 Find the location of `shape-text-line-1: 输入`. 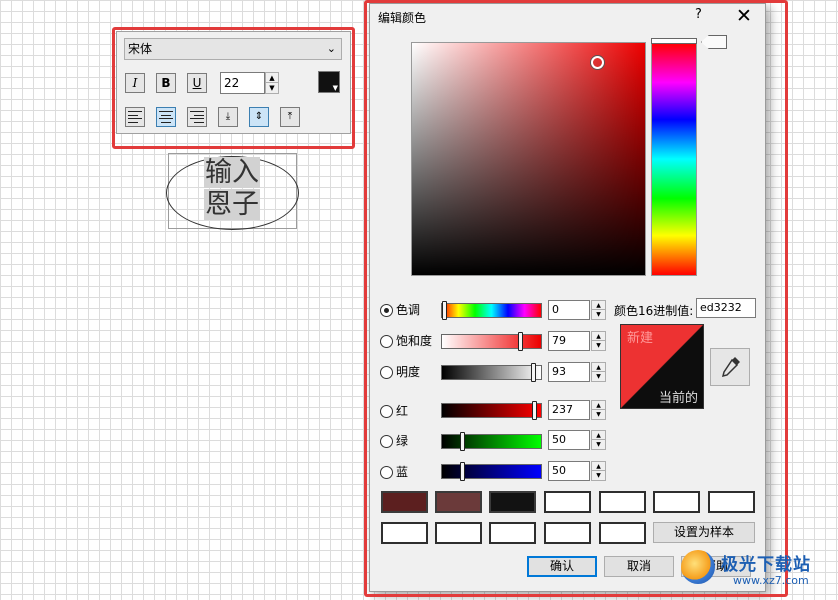

shape-text-line-1: 输入 is located at coordinates (232, 172).